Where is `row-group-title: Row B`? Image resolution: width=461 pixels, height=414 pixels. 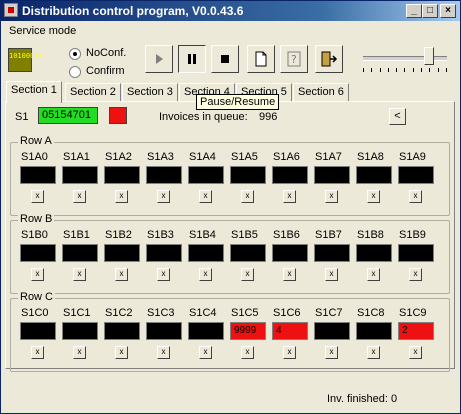 row-group-title: Row B is located at coordinates (36, 219).